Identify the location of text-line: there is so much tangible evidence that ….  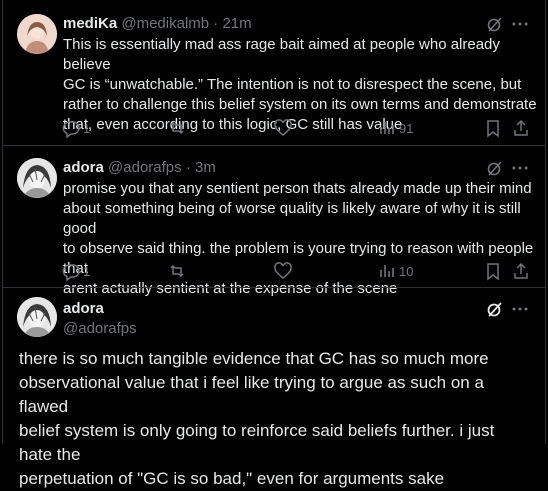
(254, 358).